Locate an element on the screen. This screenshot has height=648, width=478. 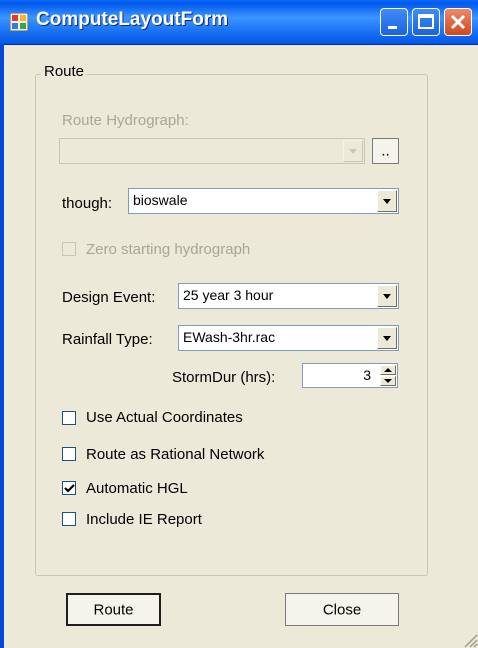
design-event-label: Design Event: is located at coordinates (109, 297).